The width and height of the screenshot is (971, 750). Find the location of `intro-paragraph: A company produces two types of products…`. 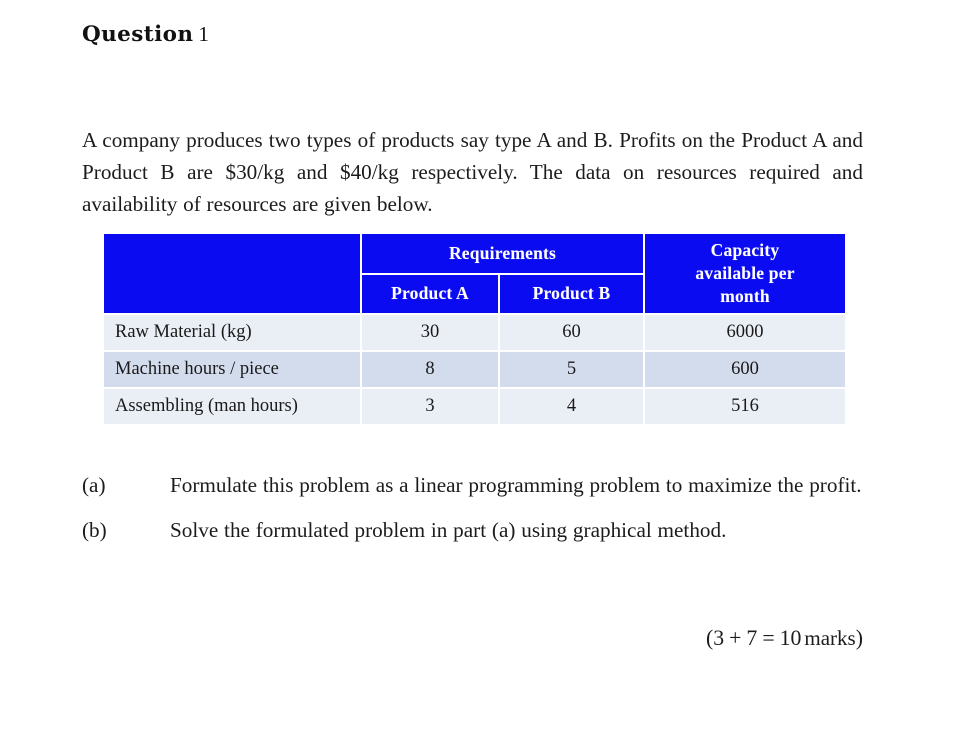

intro-paragraph: A company produces two types of products… is located at coordinates (472, 172).